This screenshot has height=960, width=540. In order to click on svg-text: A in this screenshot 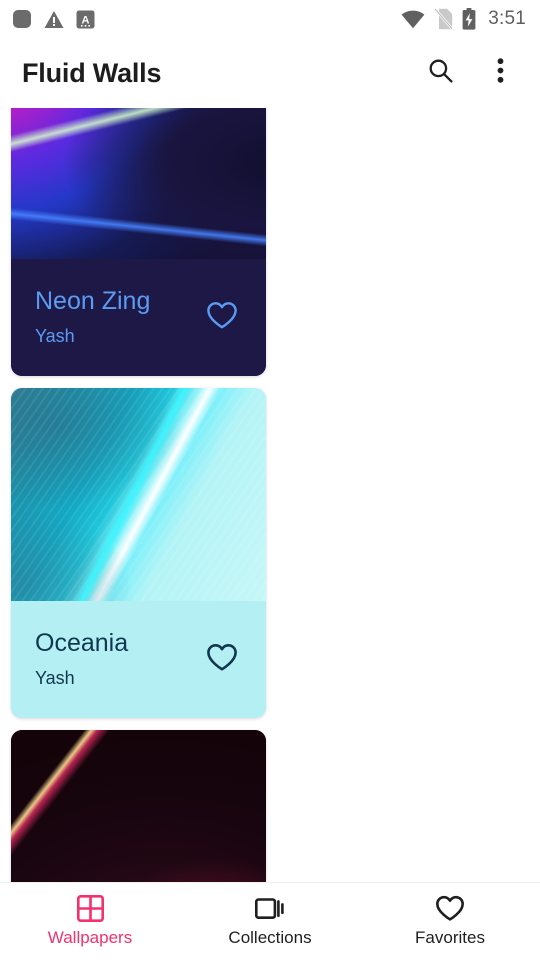, I will do `click(86, 20)`.